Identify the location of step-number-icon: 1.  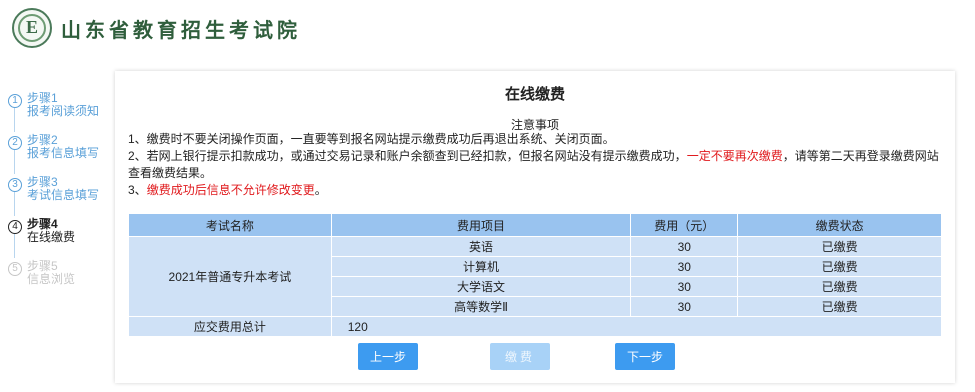
(15, 101).